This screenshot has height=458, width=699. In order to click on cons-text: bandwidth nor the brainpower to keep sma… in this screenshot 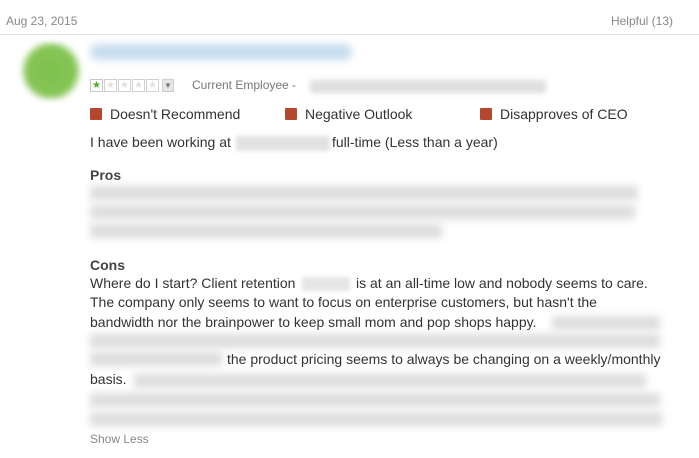, I will do `click(313, 322)`.